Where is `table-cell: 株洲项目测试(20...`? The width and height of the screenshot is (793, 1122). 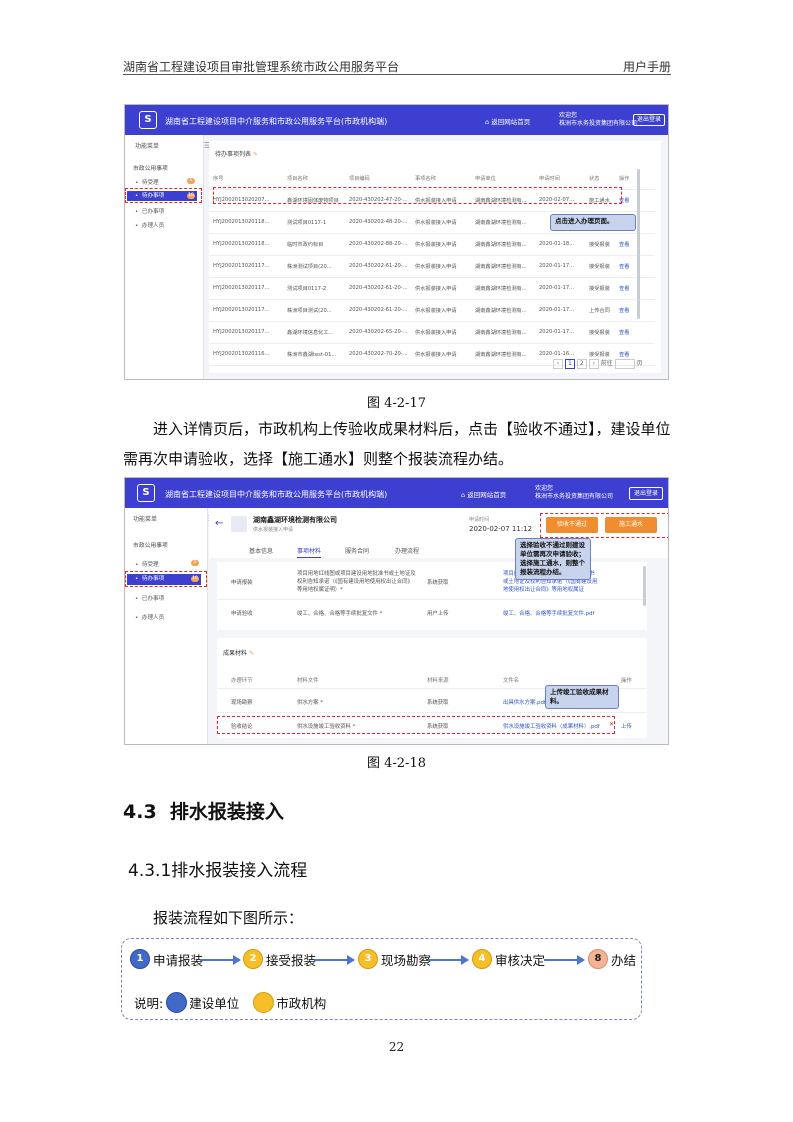 table-cell: 株洲项目测试(20... is located at coordinates (309, 311).